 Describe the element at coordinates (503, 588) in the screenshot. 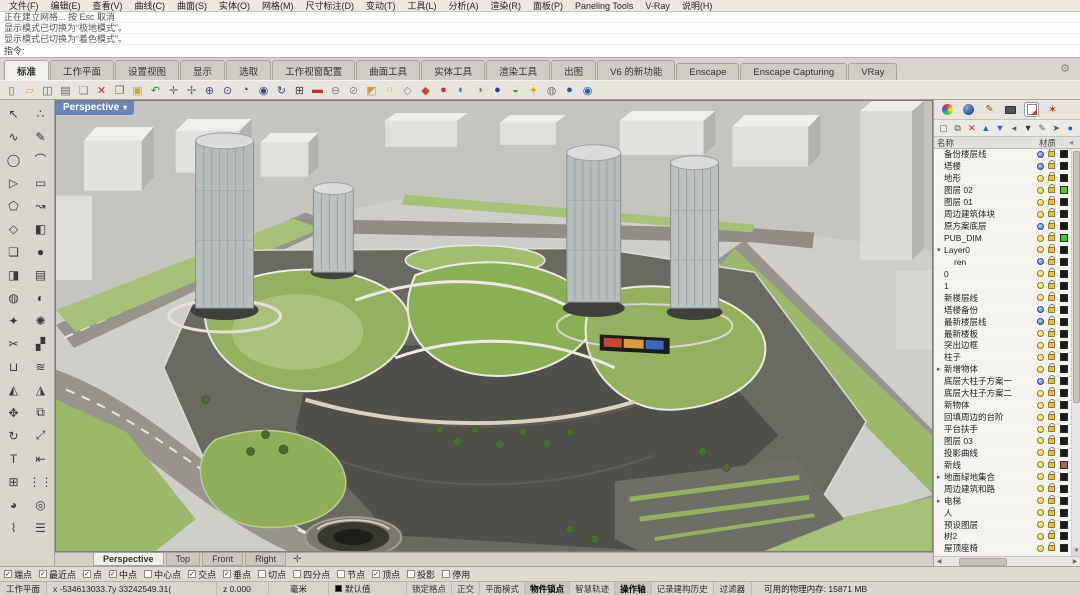

I see `status-toggle-平面模式: 平面模式` at that location.